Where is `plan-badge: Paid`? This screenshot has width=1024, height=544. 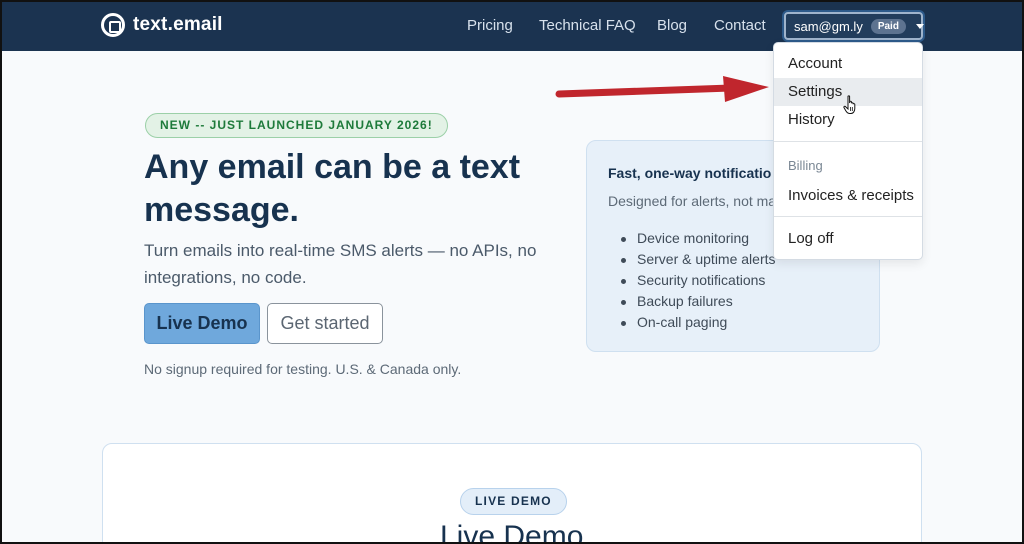 plan-badge: Paid is located at coordinates (888, 26).